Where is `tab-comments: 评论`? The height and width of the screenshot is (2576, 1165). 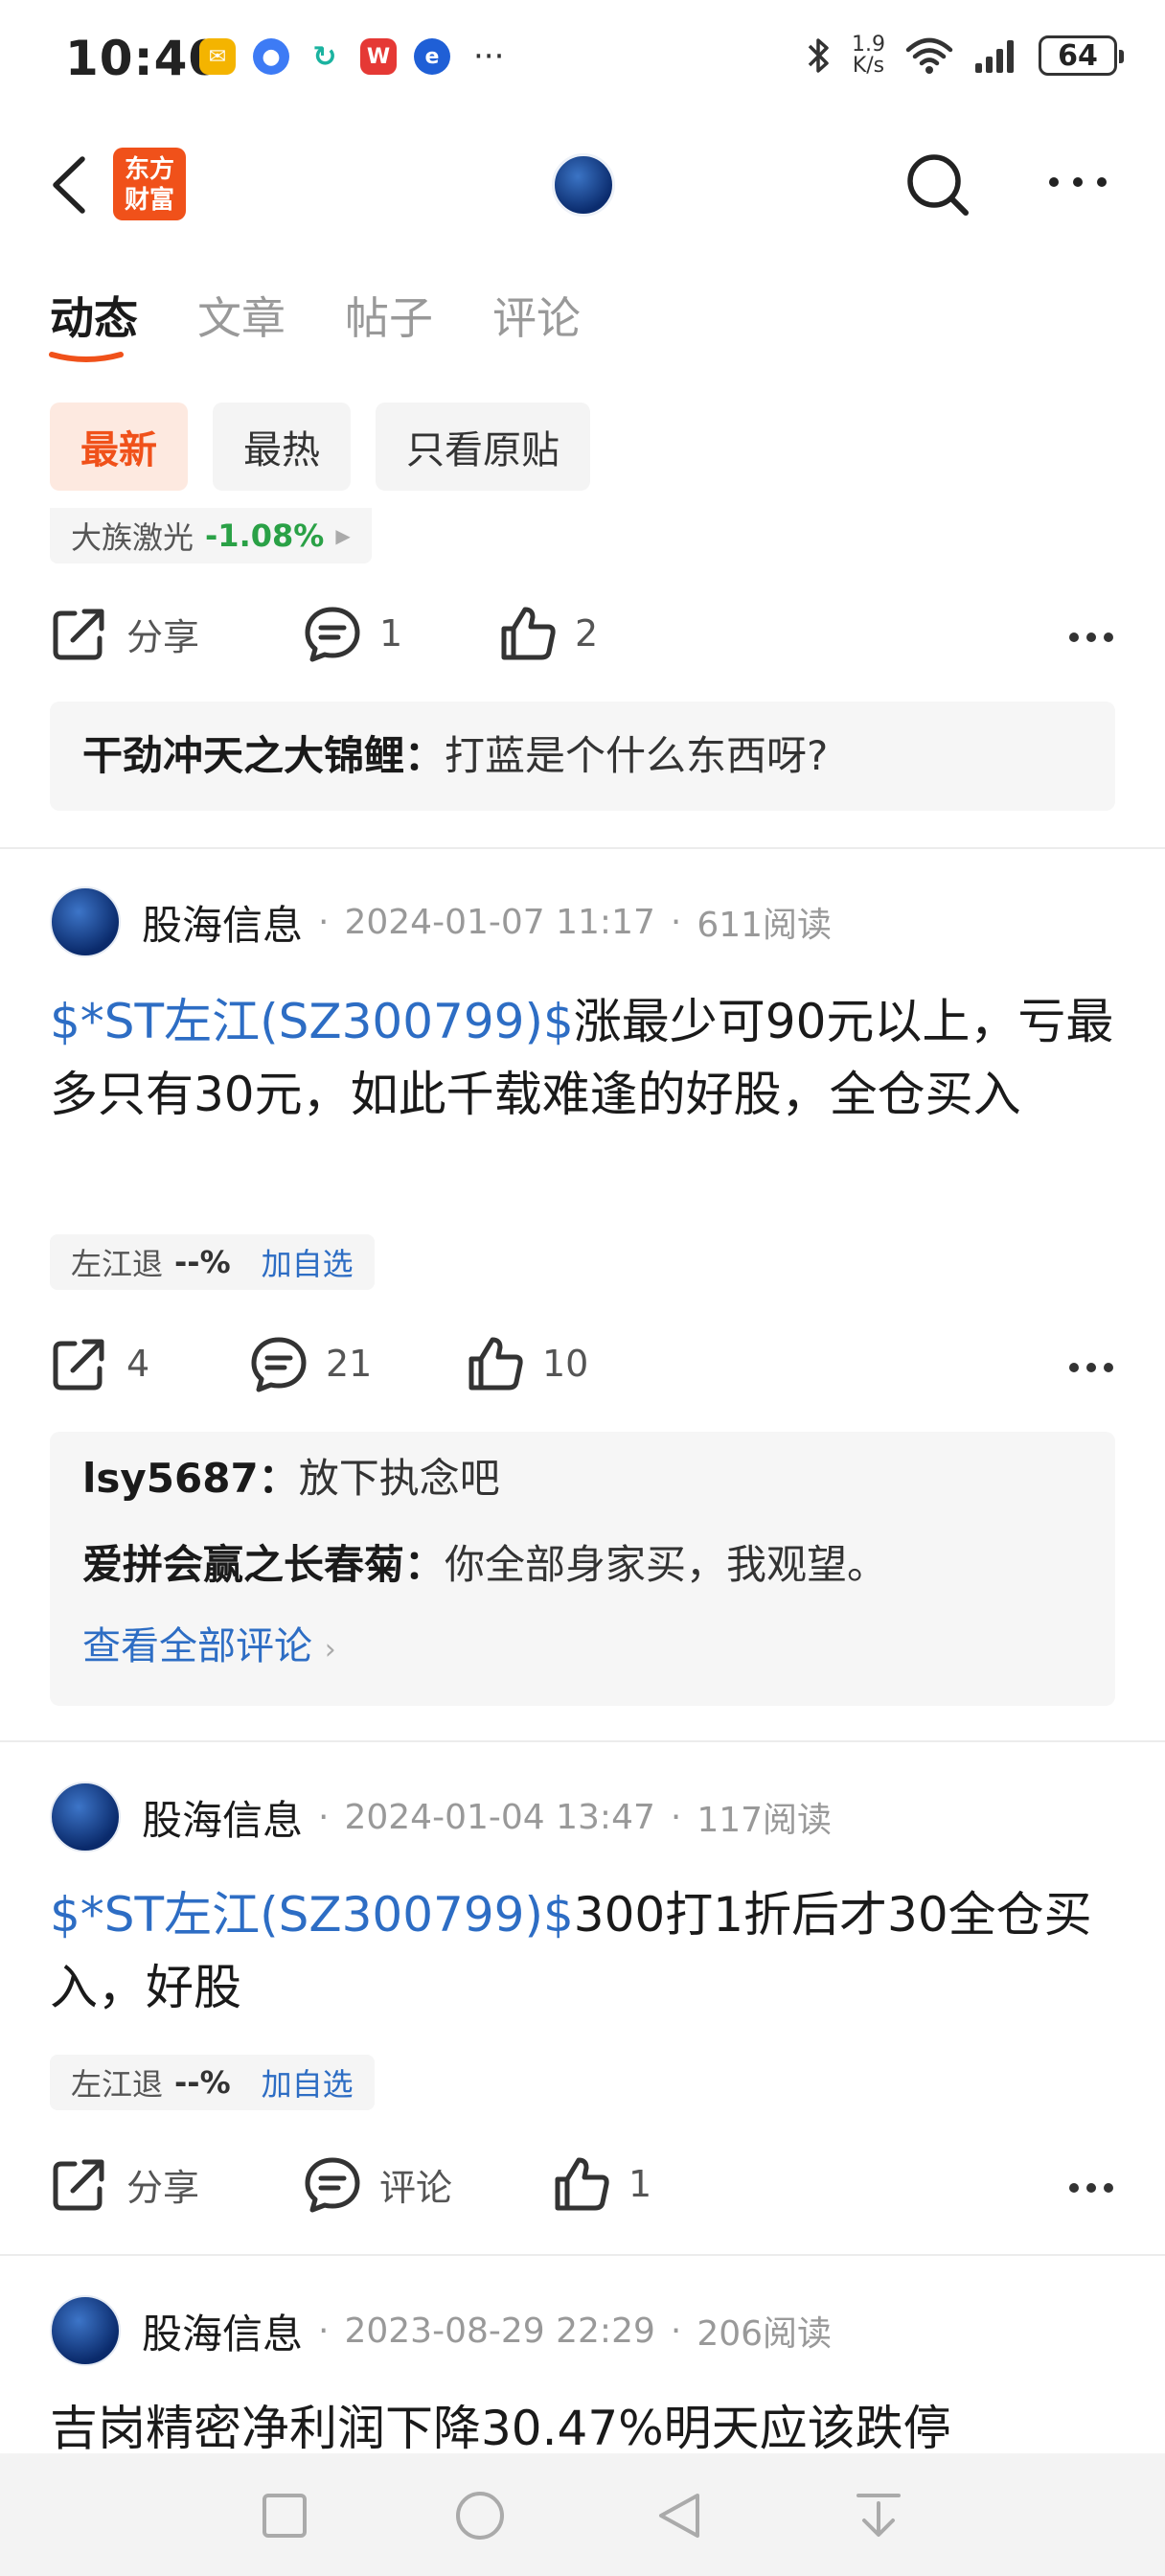
tab-comments: 评论 is located at coordinates (537, 315).